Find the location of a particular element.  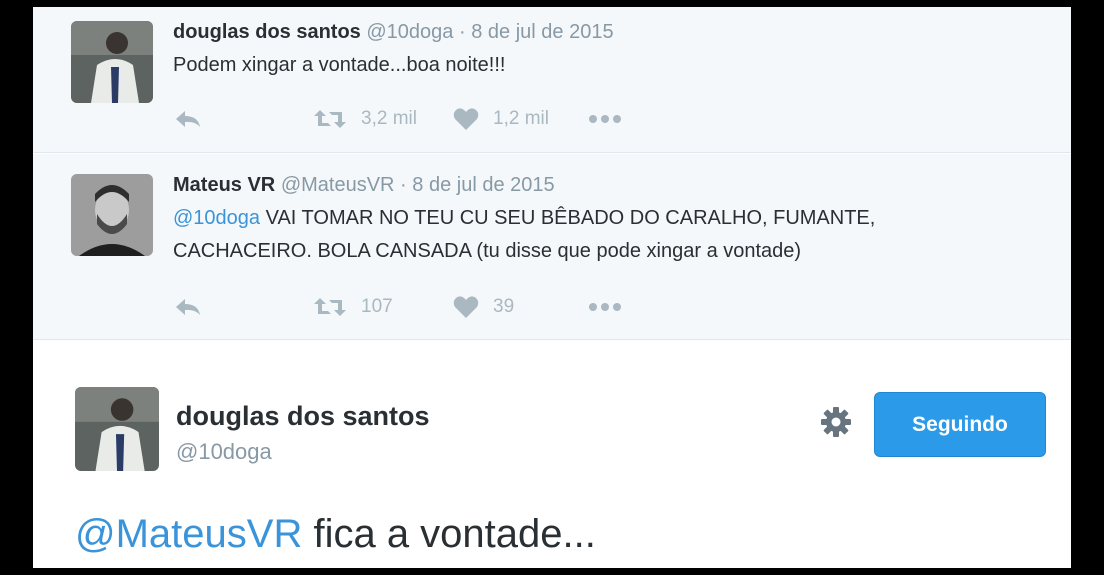

like-button: 1,2 mil is located at coordinates (501, 119).